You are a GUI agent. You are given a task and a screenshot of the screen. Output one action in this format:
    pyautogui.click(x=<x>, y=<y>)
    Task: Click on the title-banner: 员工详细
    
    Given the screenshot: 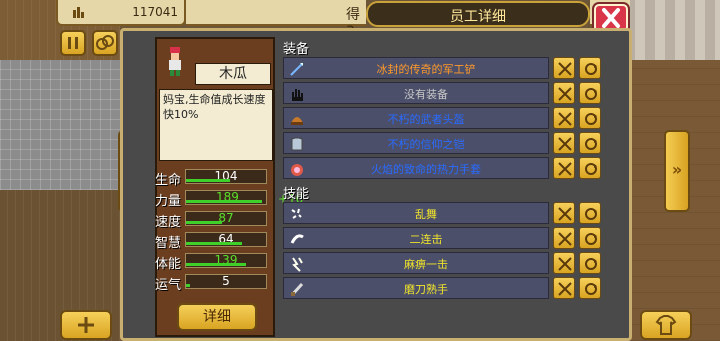 What is the action you would take?
    pyautogui.click(x=478, y=14)
    